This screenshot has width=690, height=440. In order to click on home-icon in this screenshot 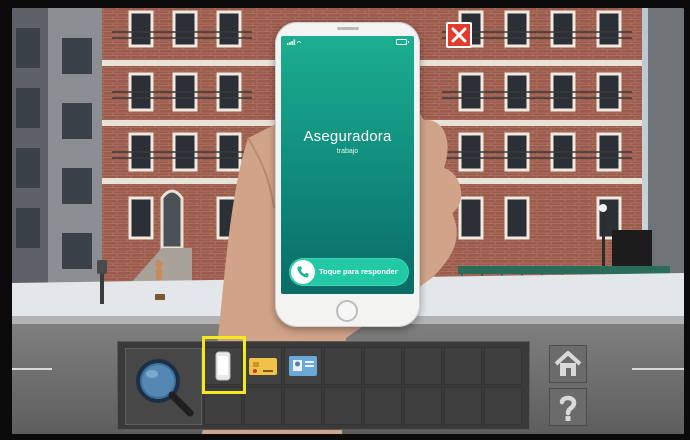, I will do `click(568, 363)`.